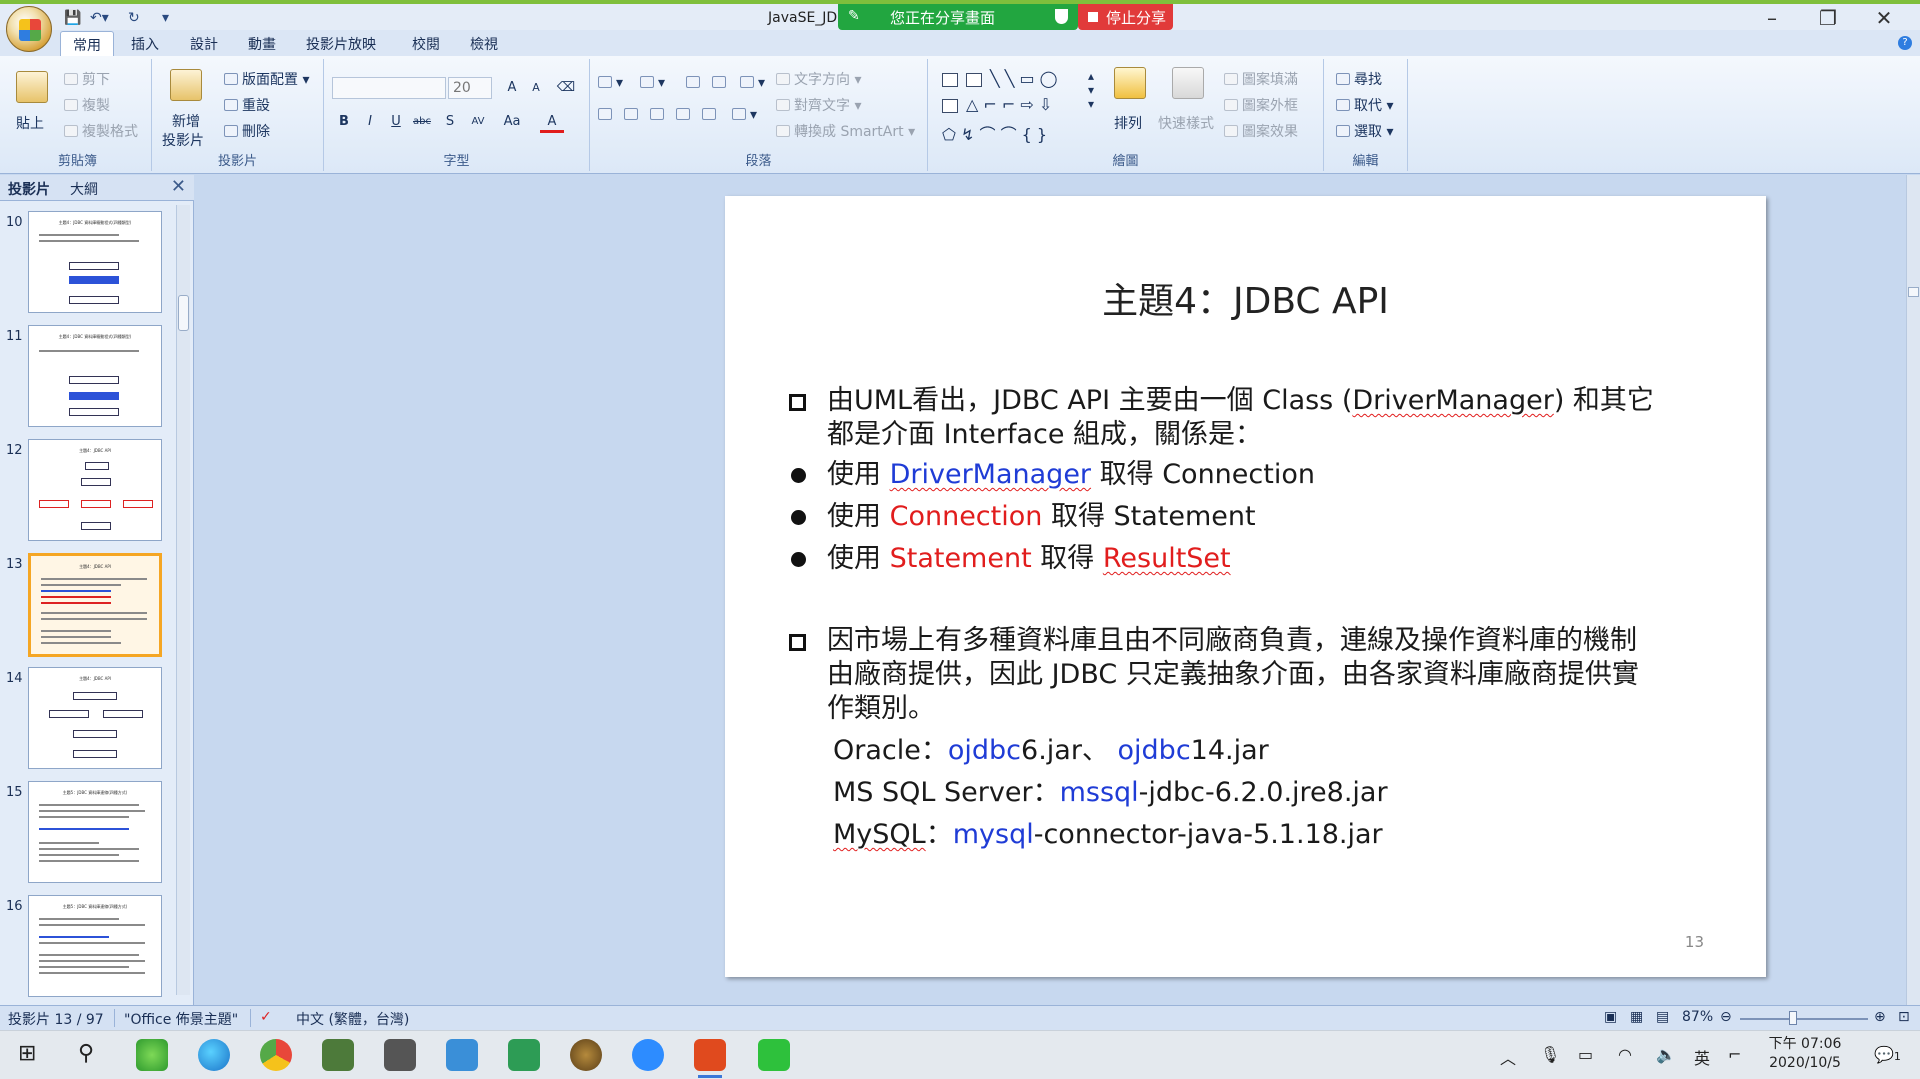  What do you see at coordinates (1913, 590) in the screenshot?
I see `canvas-scrollbar` at bounding box center [1913, 590].